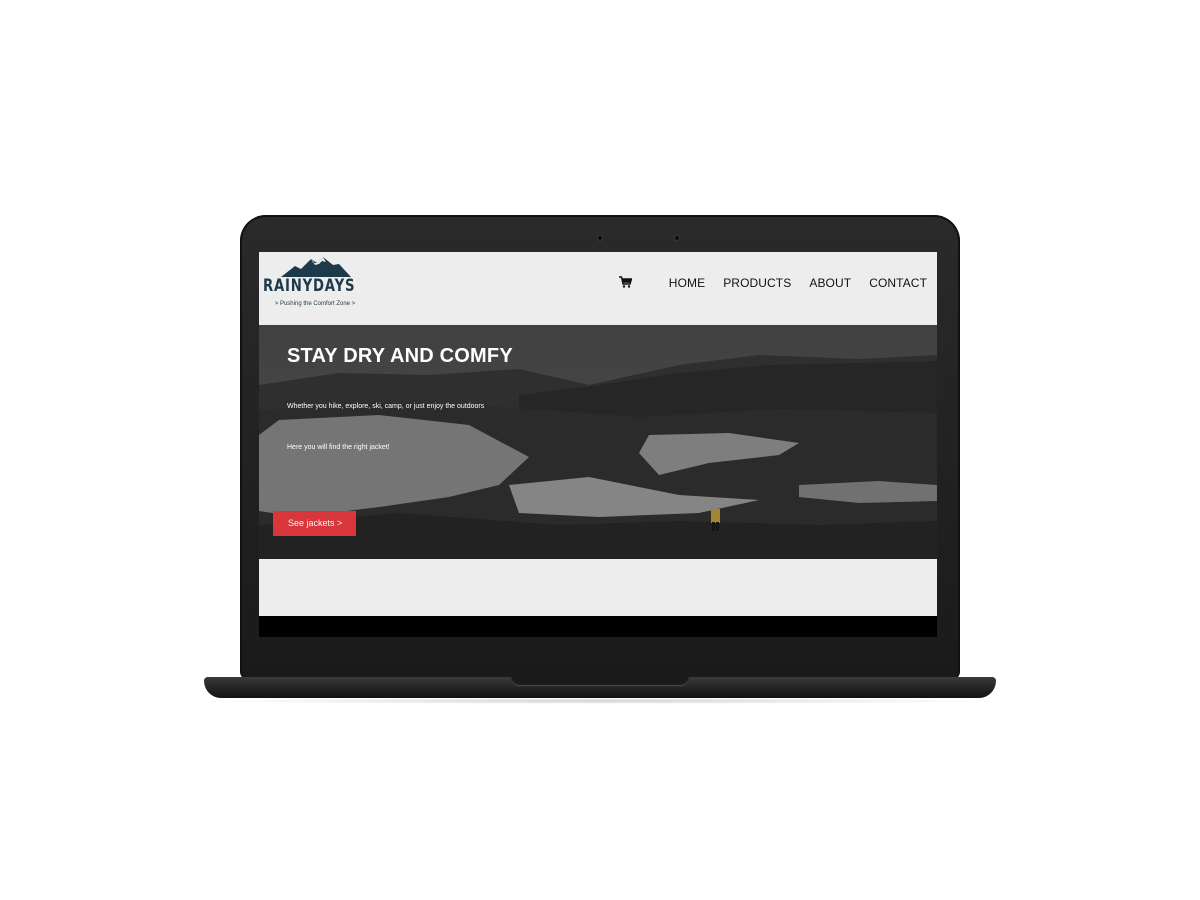  What do you see at coordinates (830, 283) in the screenshot?
I see `nav-about: ABOUT` at bounding box center [830, 283].